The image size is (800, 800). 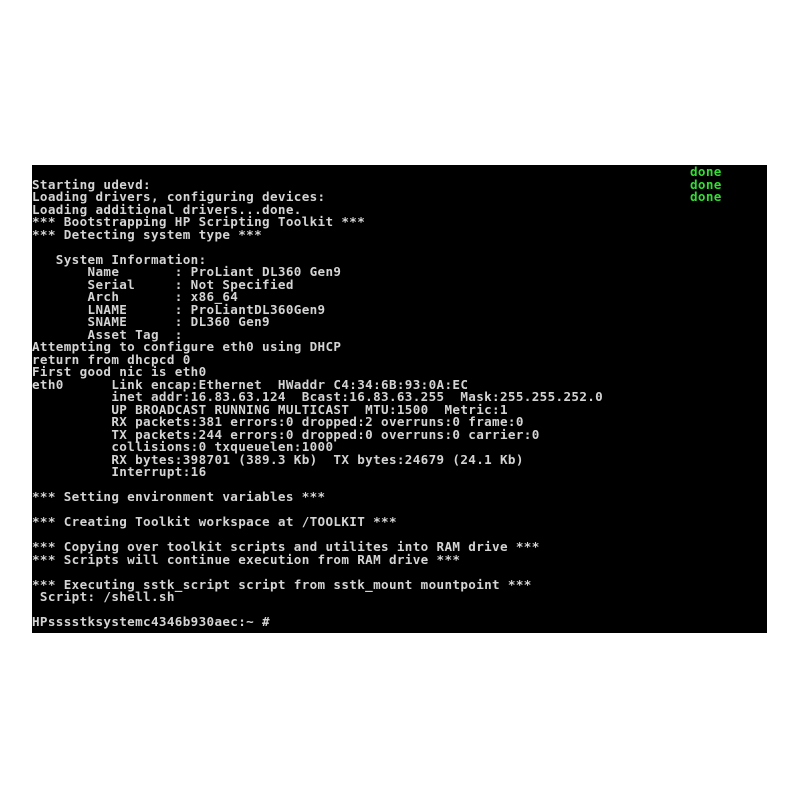 What do you see at coordinates (147, 234) in the screenshot?
I see `log-line-detecting: *** Detecting system type ***` at bounding box center [147, 234].